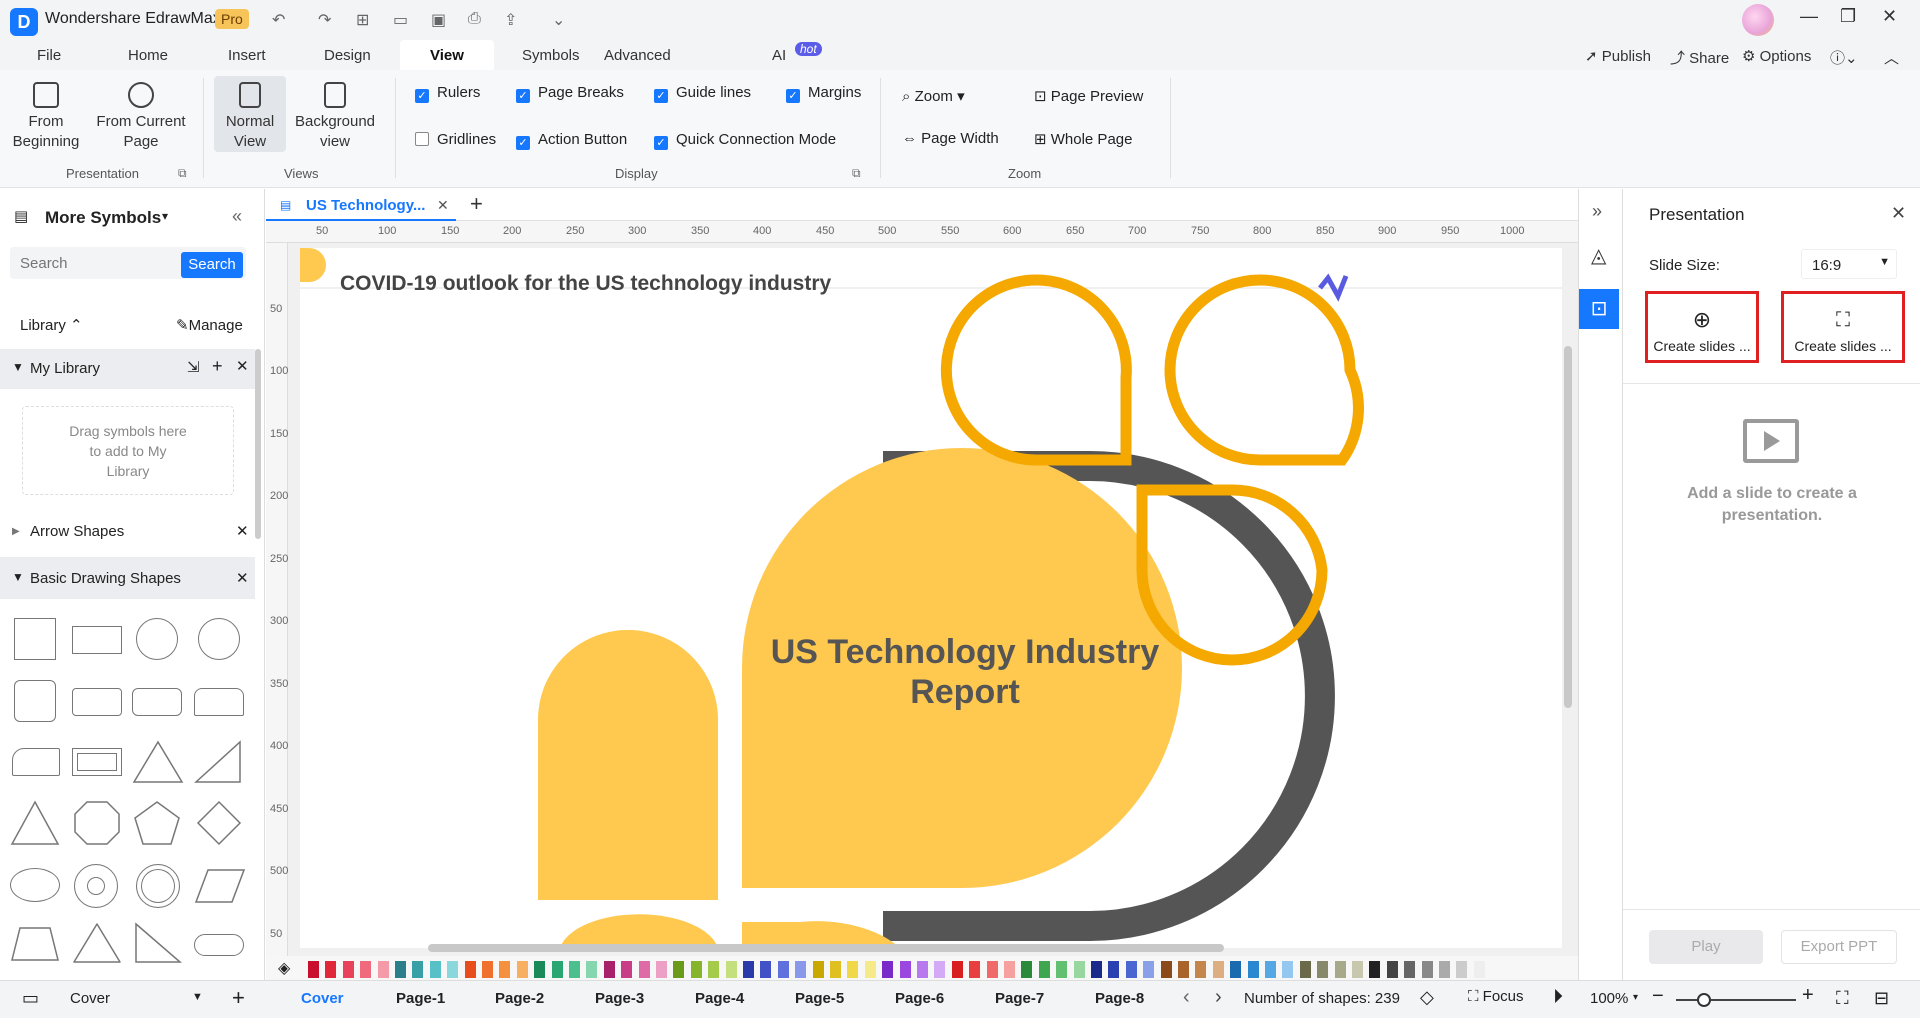 Image resolution: width=1920 pixels, height=1018 pixels. I want to click on margins-checkbox: ✓ Margins, so click(823, 93).